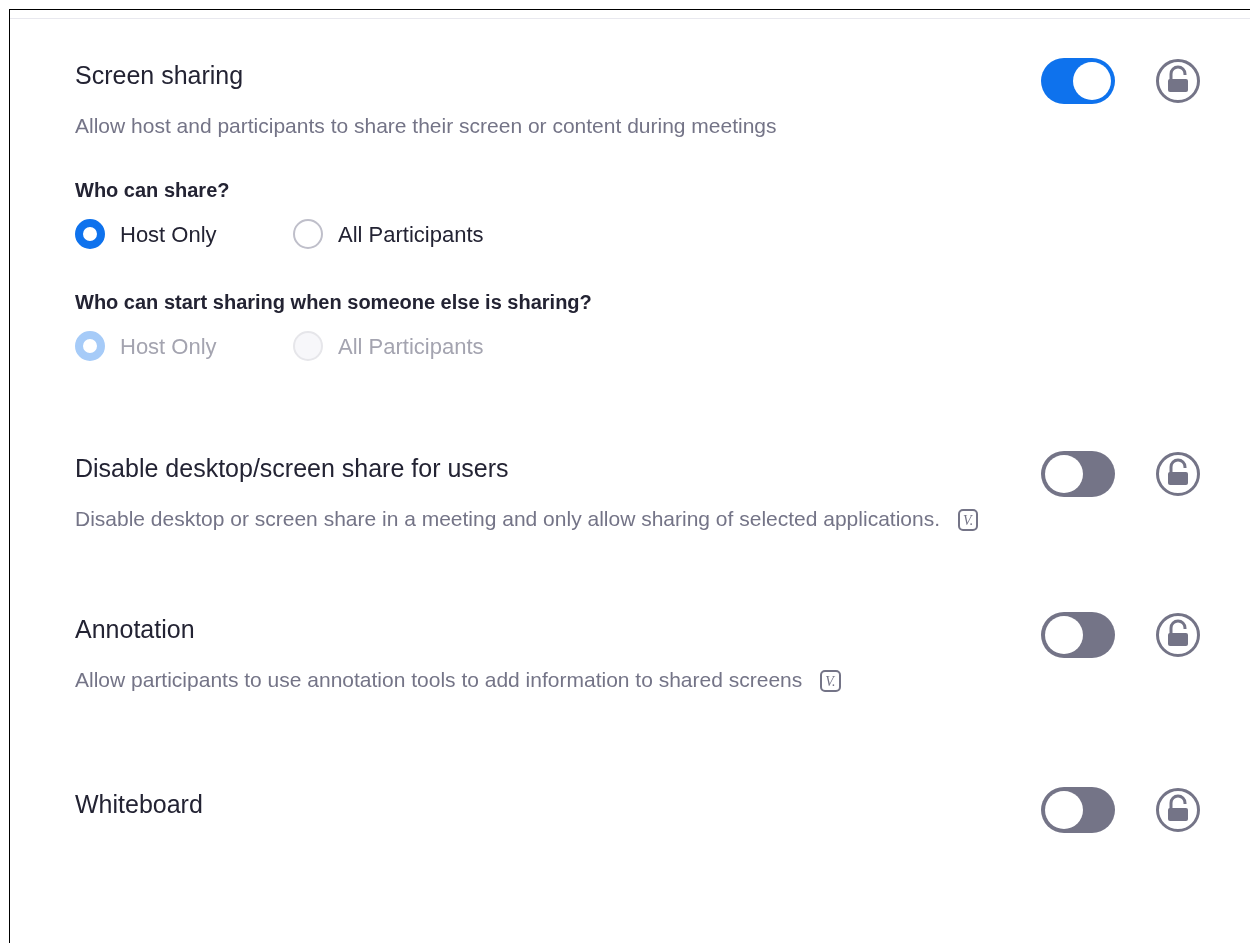 The height and width of the screenshot is (943, 1250). What do you see at coordinates (153, 190) in the screenshot?
I see `question-label: Who can share?` at bounding box center [153, 190].